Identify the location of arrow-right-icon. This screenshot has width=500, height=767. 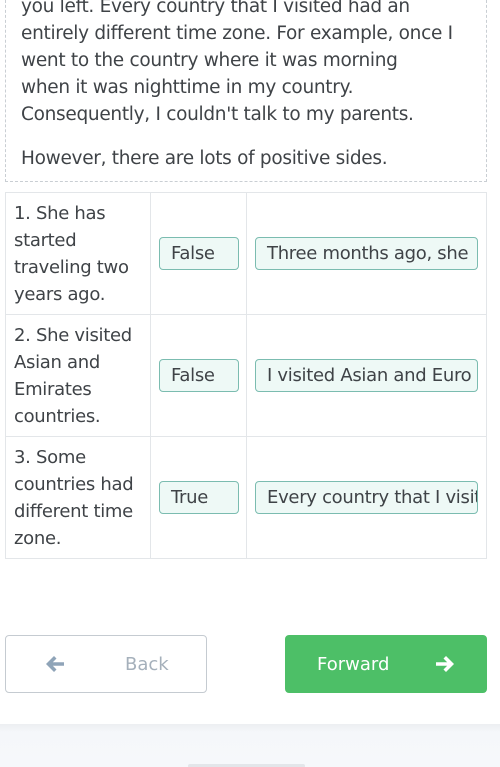
(445, 664).